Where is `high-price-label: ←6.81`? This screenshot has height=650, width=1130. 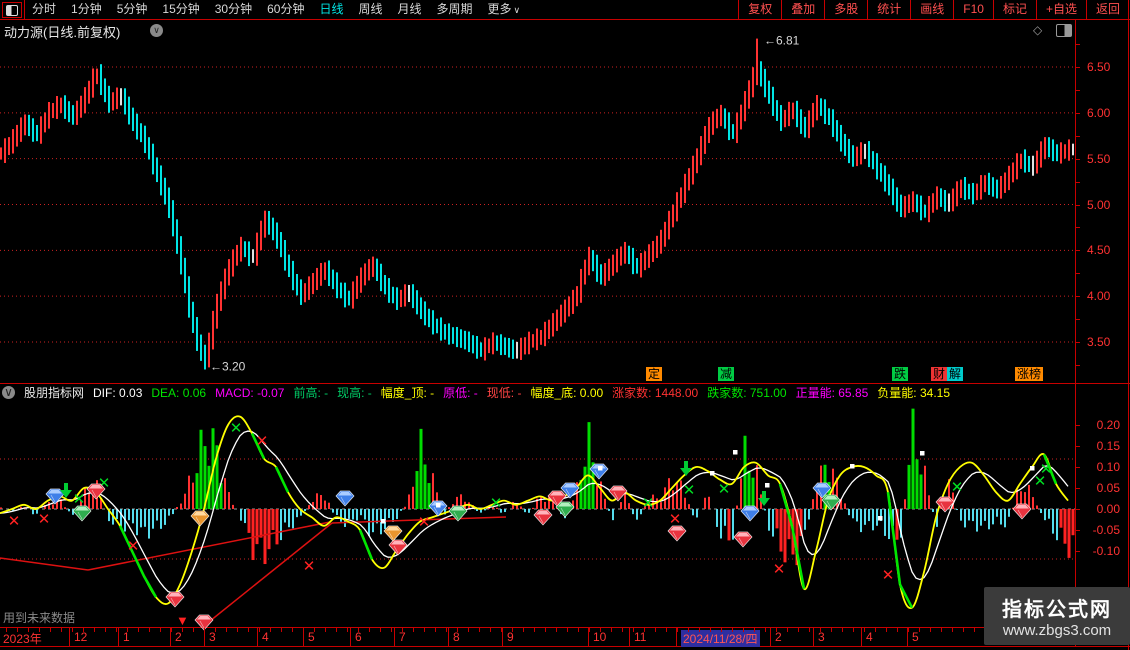
high-price-label: ←6.81 is located at coordinates (782, 41).